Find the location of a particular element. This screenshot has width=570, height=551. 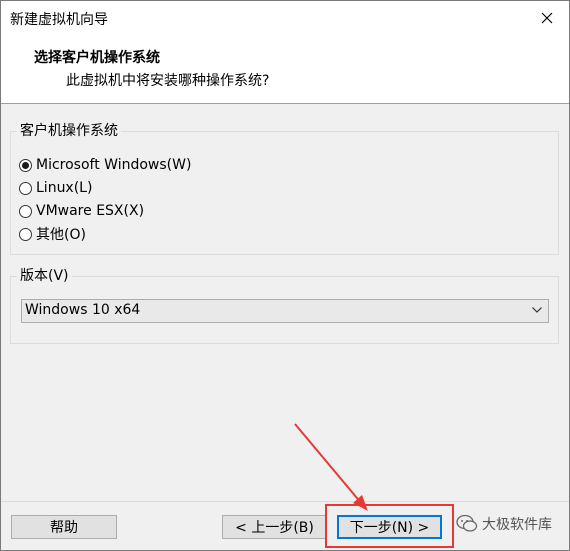

watermark-text: 大极软件库 is located at coordinates (517, 525).